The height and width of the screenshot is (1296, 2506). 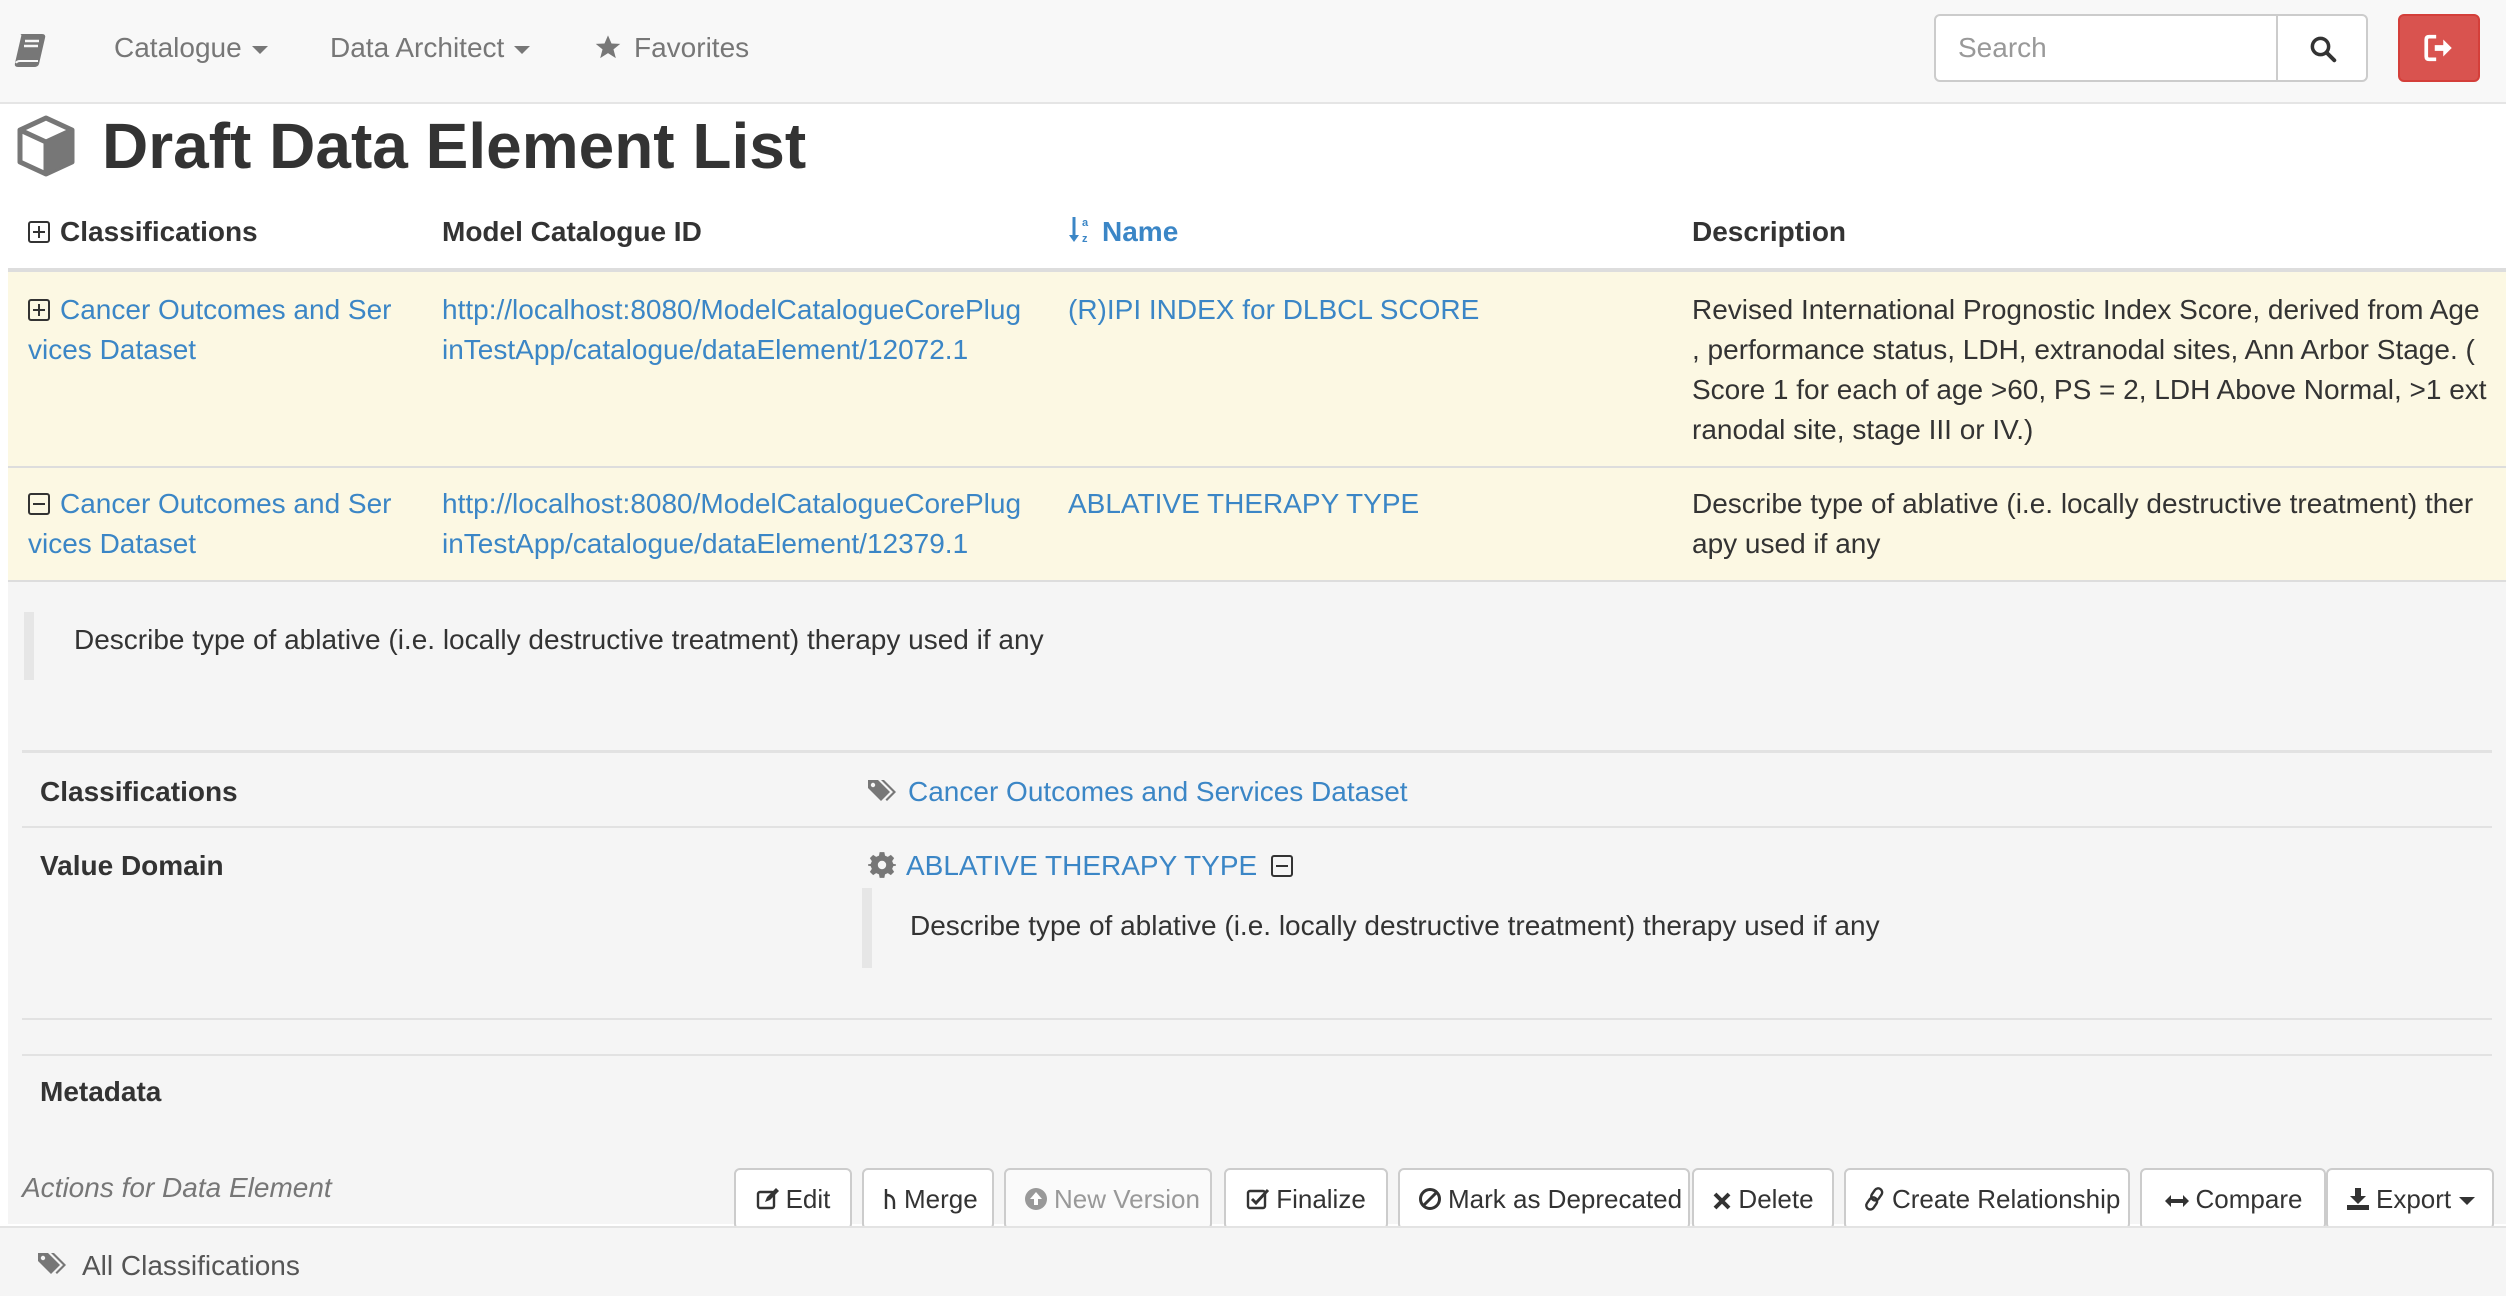 What do you see at coordinates (1273, 309) in the screenshot?
I see `data-element-name-link: (R)IPI INDEX for DLBCL SCORE` at bounding box center [1273, 309].